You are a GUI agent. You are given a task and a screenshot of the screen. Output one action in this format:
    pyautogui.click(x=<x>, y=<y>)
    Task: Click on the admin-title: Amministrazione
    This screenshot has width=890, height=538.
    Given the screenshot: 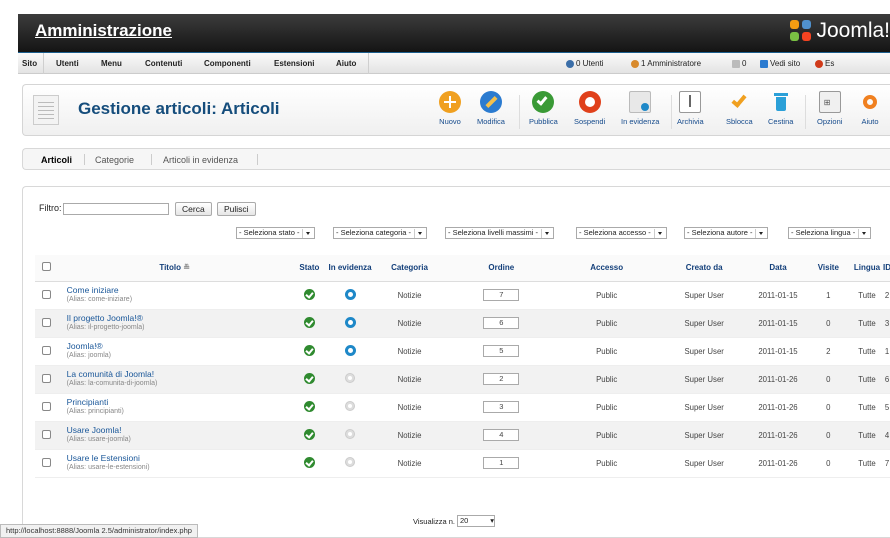 What is the action you would take?
    pyautogui.click(x=103, y=31)
    